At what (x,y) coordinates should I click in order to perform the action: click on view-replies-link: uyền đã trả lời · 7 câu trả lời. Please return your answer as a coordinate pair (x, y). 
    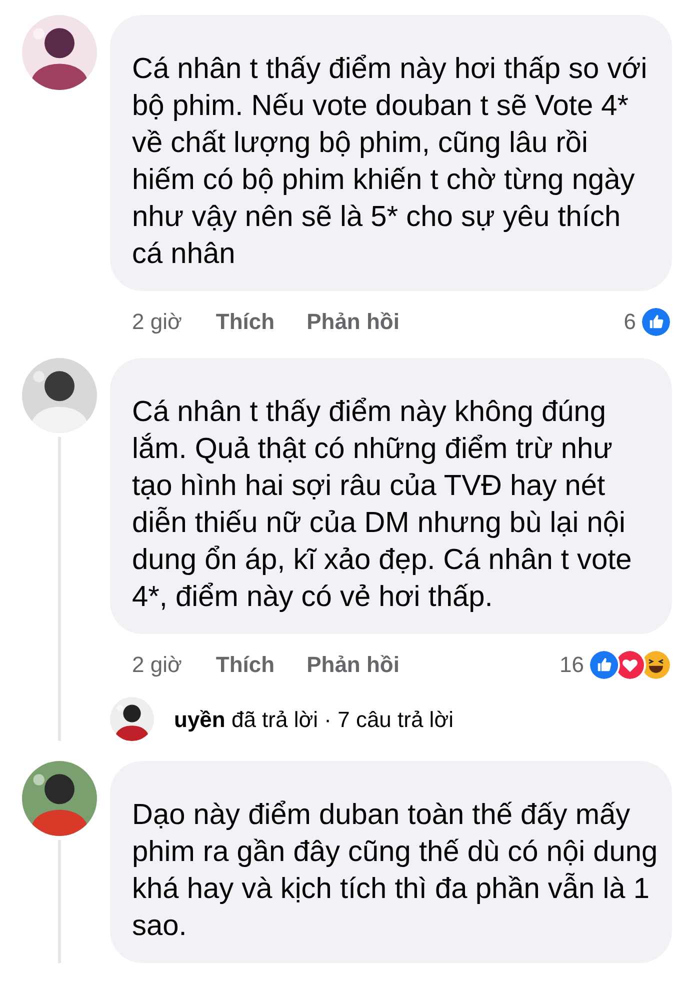
    Looking at the image, I should click on (314, 719).